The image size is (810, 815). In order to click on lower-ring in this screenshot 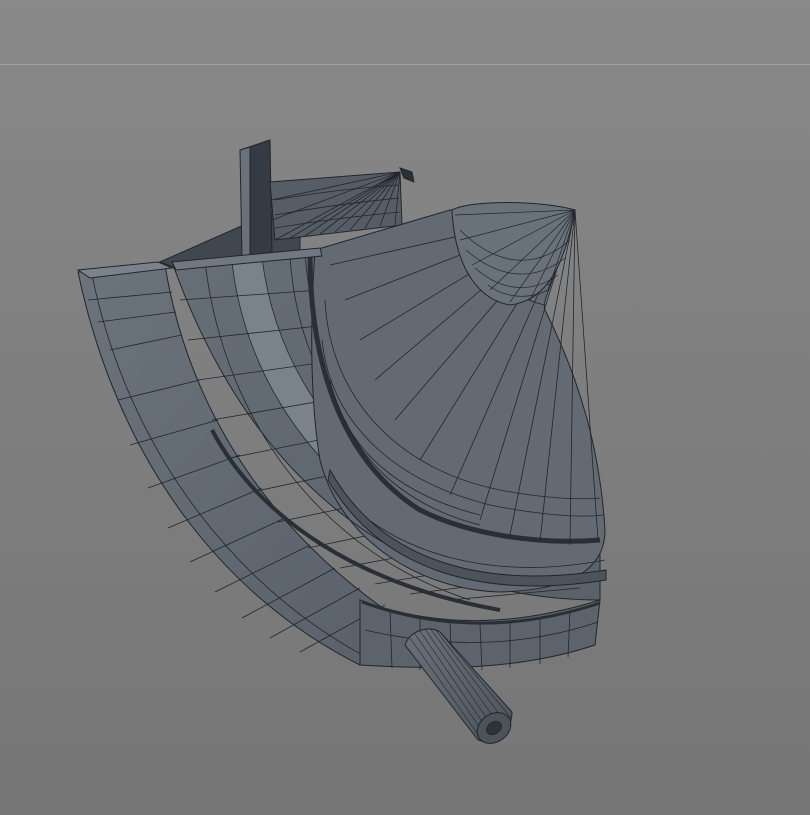, I will do `click(480, 635)`.